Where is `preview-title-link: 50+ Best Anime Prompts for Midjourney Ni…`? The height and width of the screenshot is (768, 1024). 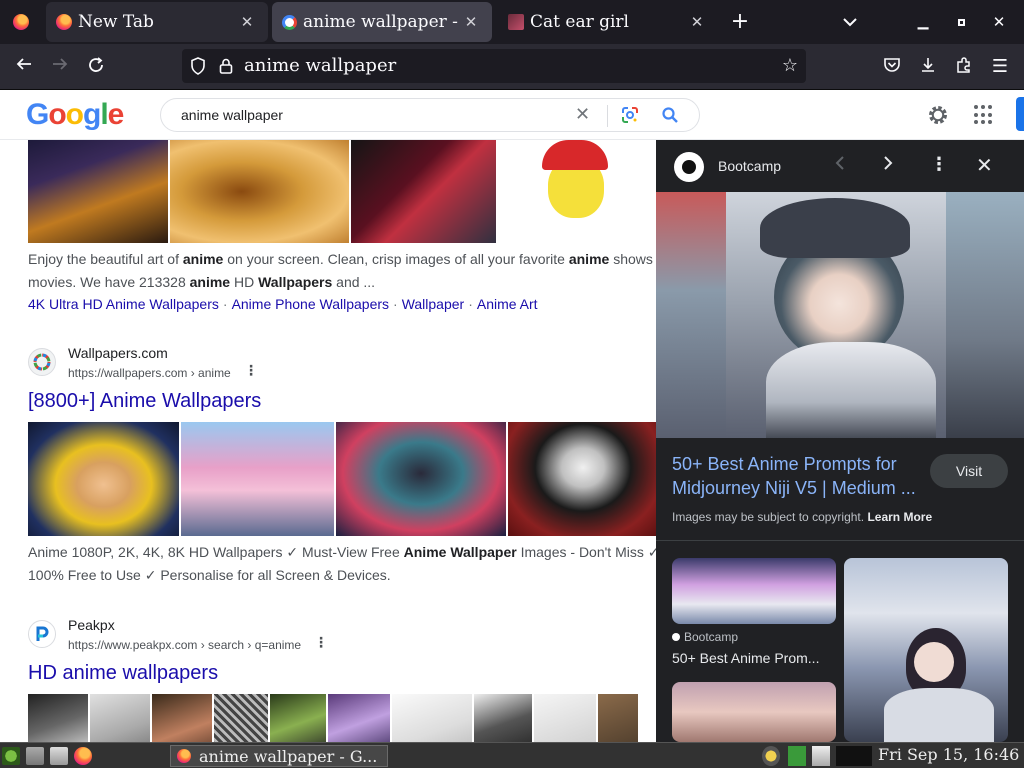
preview-title-link: 50+ Best Anime Prompts for Midjourney Ni… is located at coordinates (797, 476).